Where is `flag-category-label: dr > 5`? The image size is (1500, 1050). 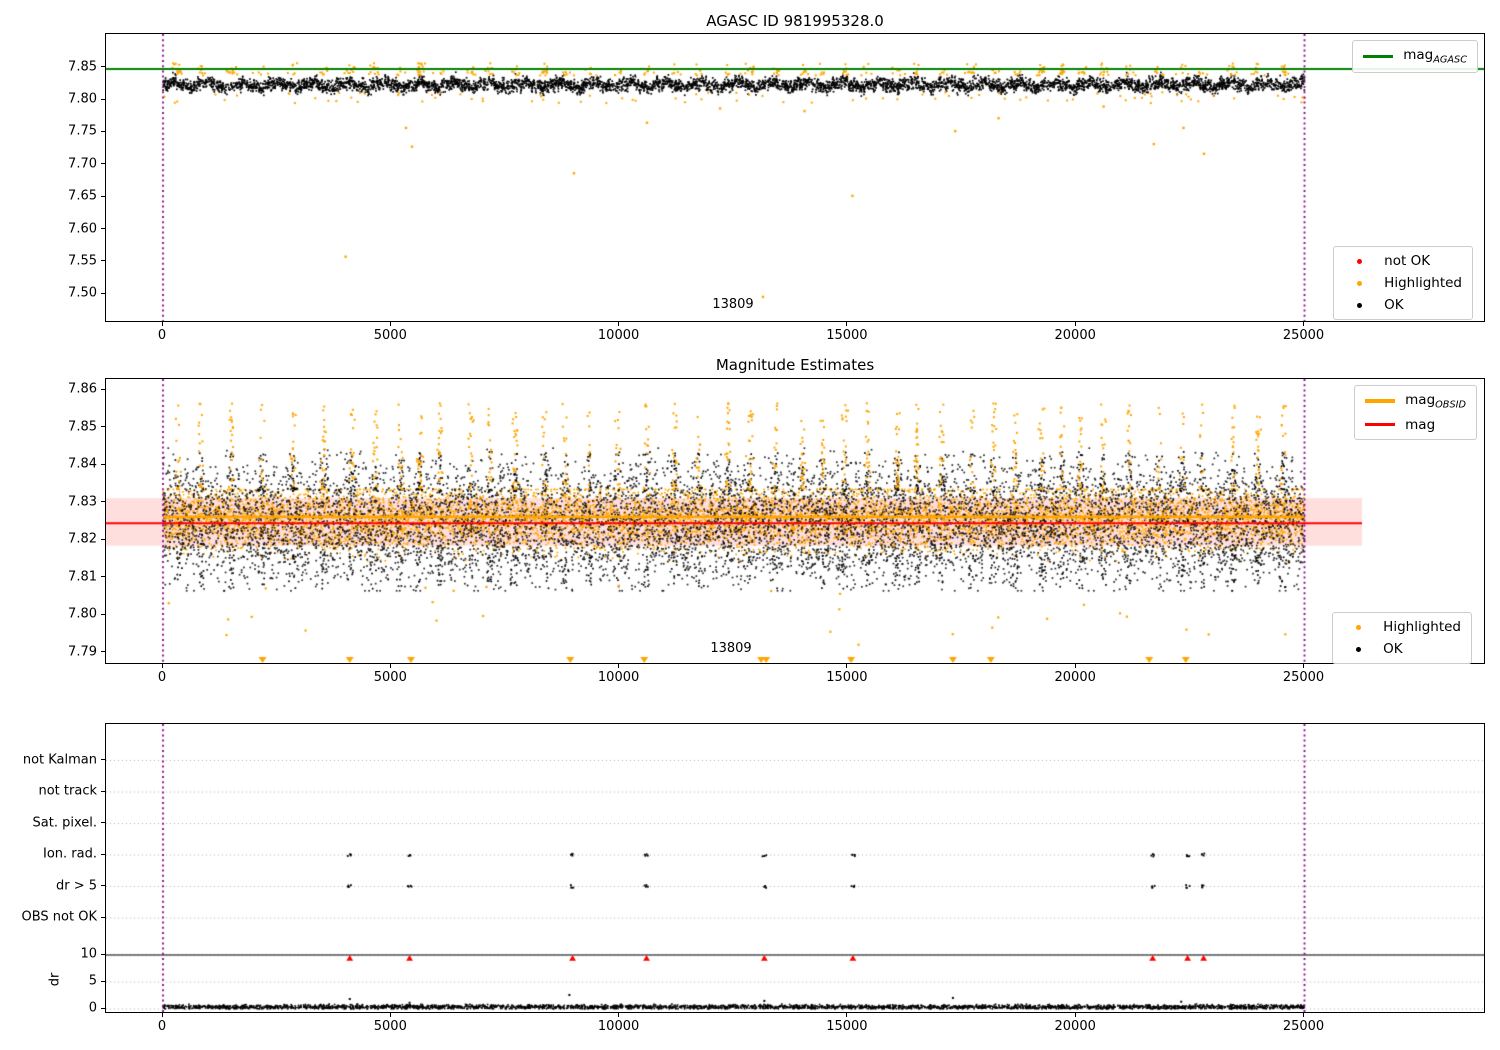 flag-category-label: dr > 5 is located at coordinates (76, 885).